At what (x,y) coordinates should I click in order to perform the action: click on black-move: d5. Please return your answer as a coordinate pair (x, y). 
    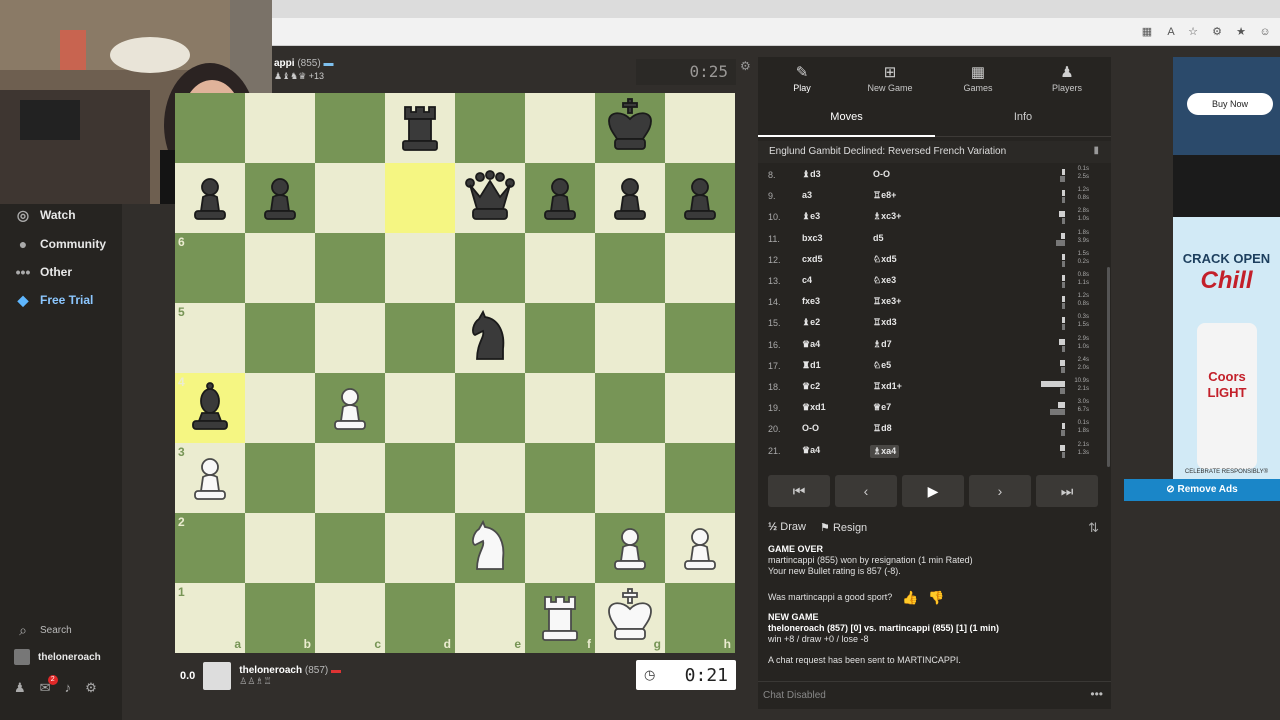
    Looking at the image, I should click on (878, 238).